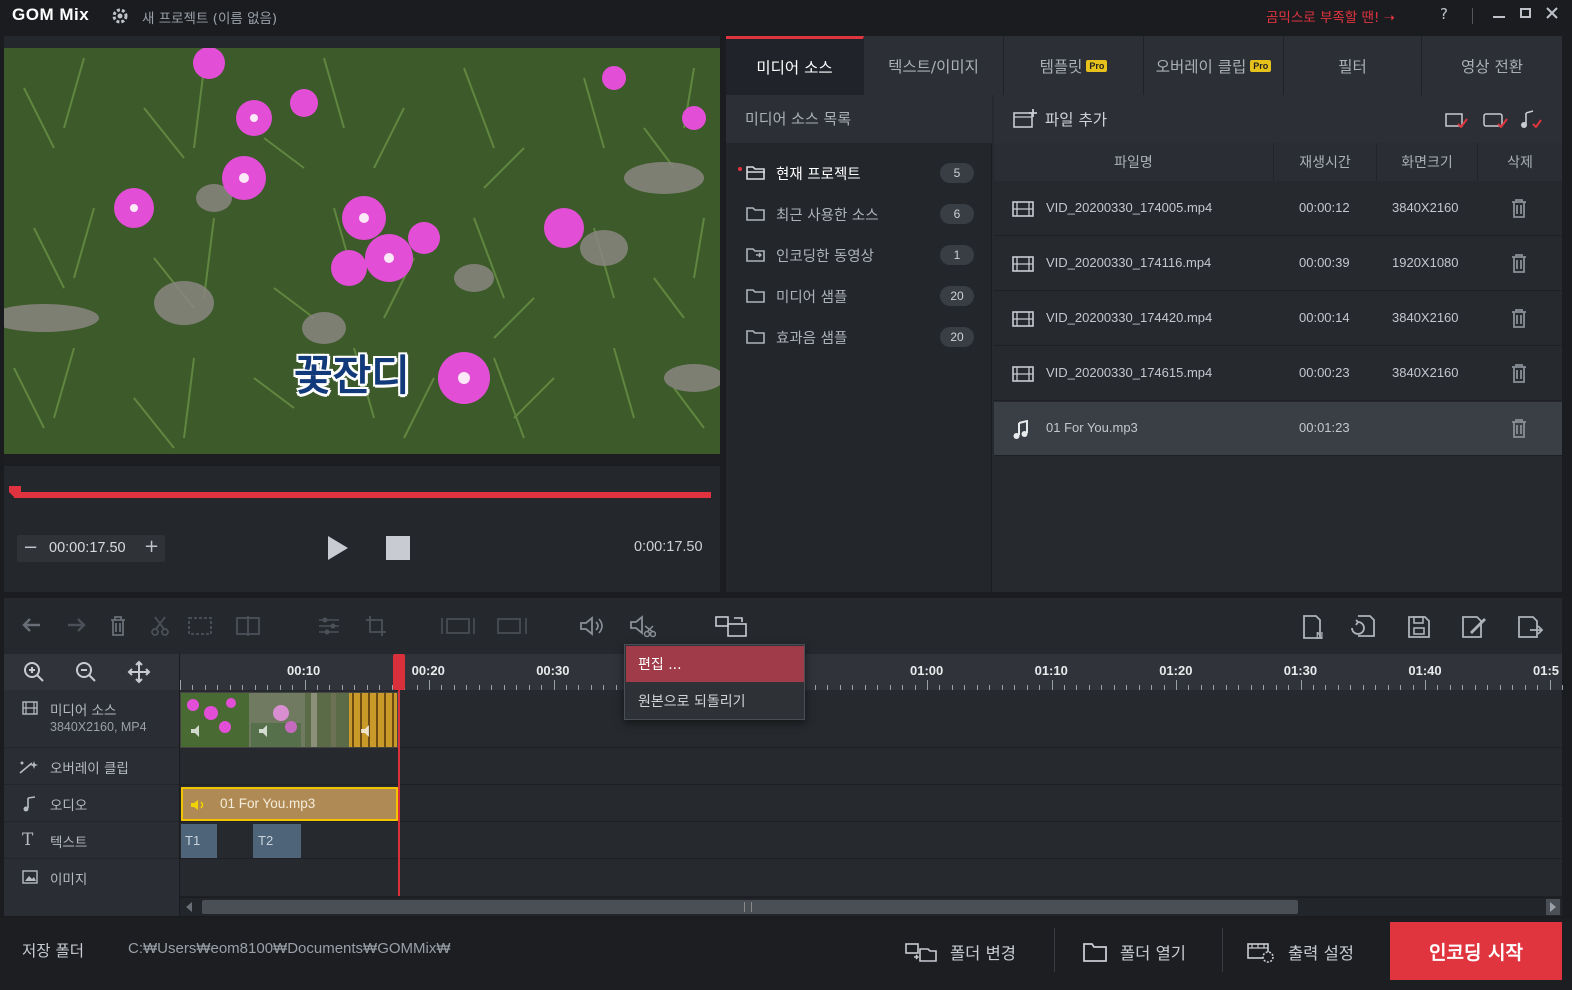 This screenshot has height=990, width=1572. Describe the element at coordinates (1492, 65) in the screenshot. I see `tab-transition: 영상 전환` at that location.